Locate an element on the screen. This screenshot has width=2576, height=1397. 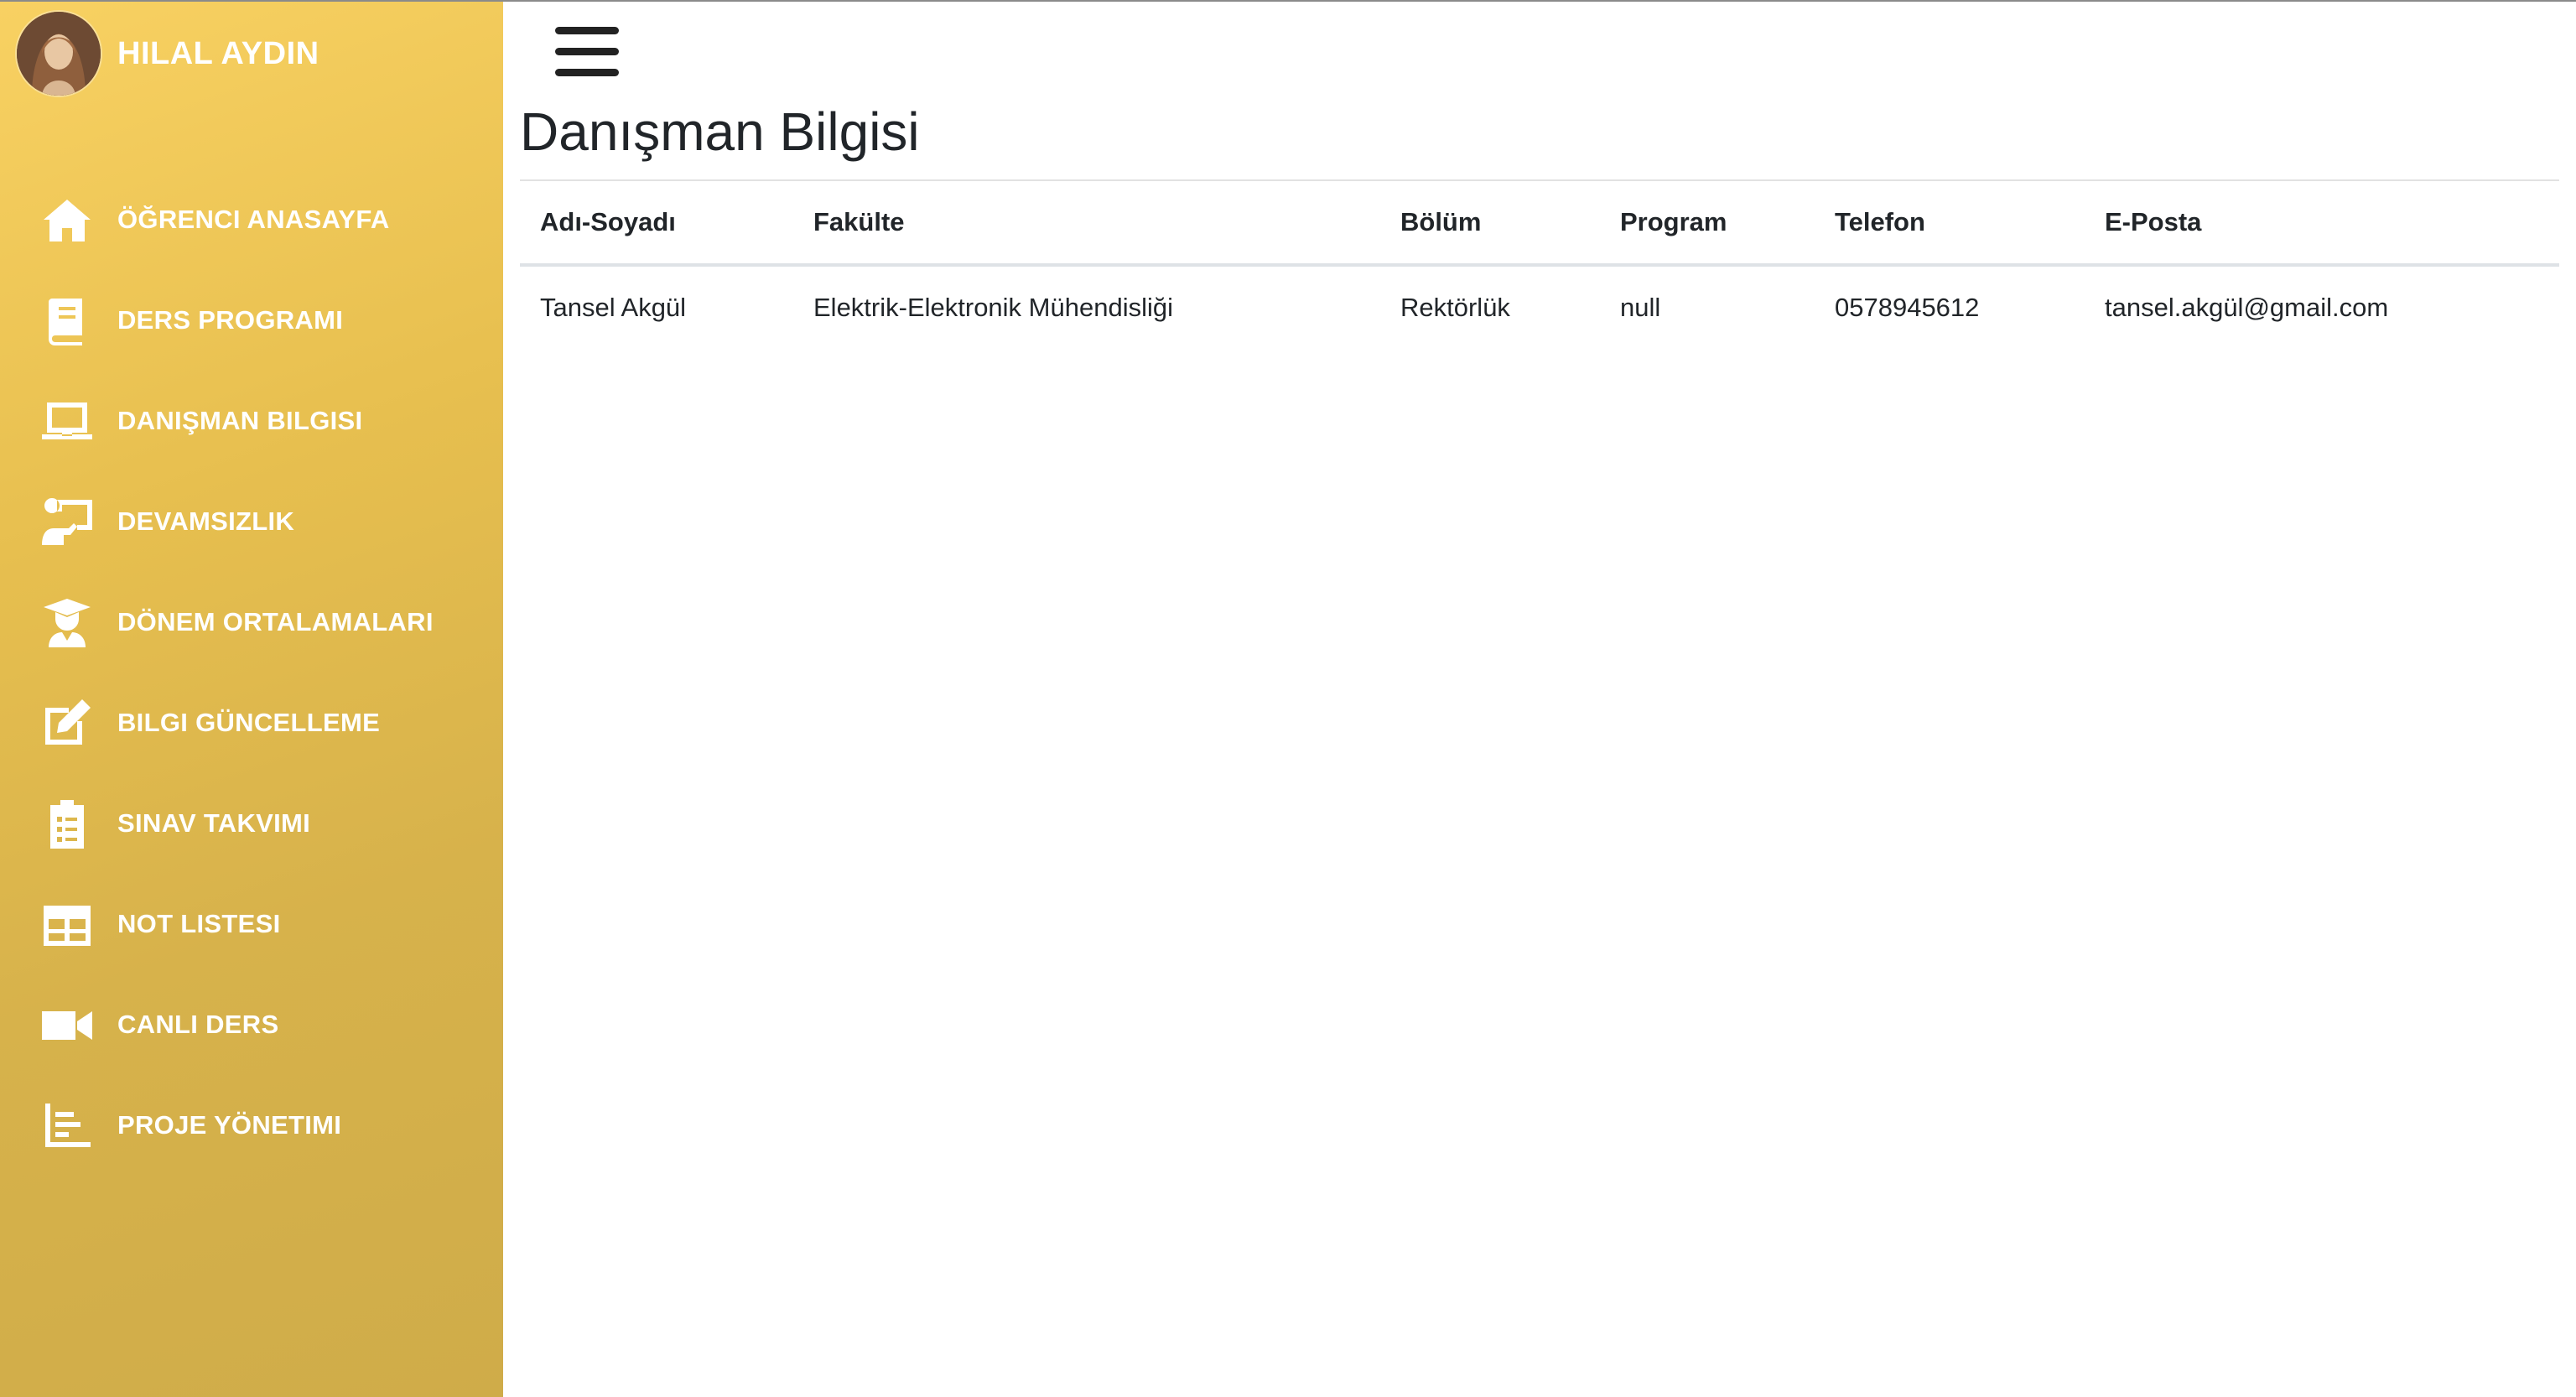
sidebar-item-canli-ders: CANLI DERS is located at coordinates (251, 1024).